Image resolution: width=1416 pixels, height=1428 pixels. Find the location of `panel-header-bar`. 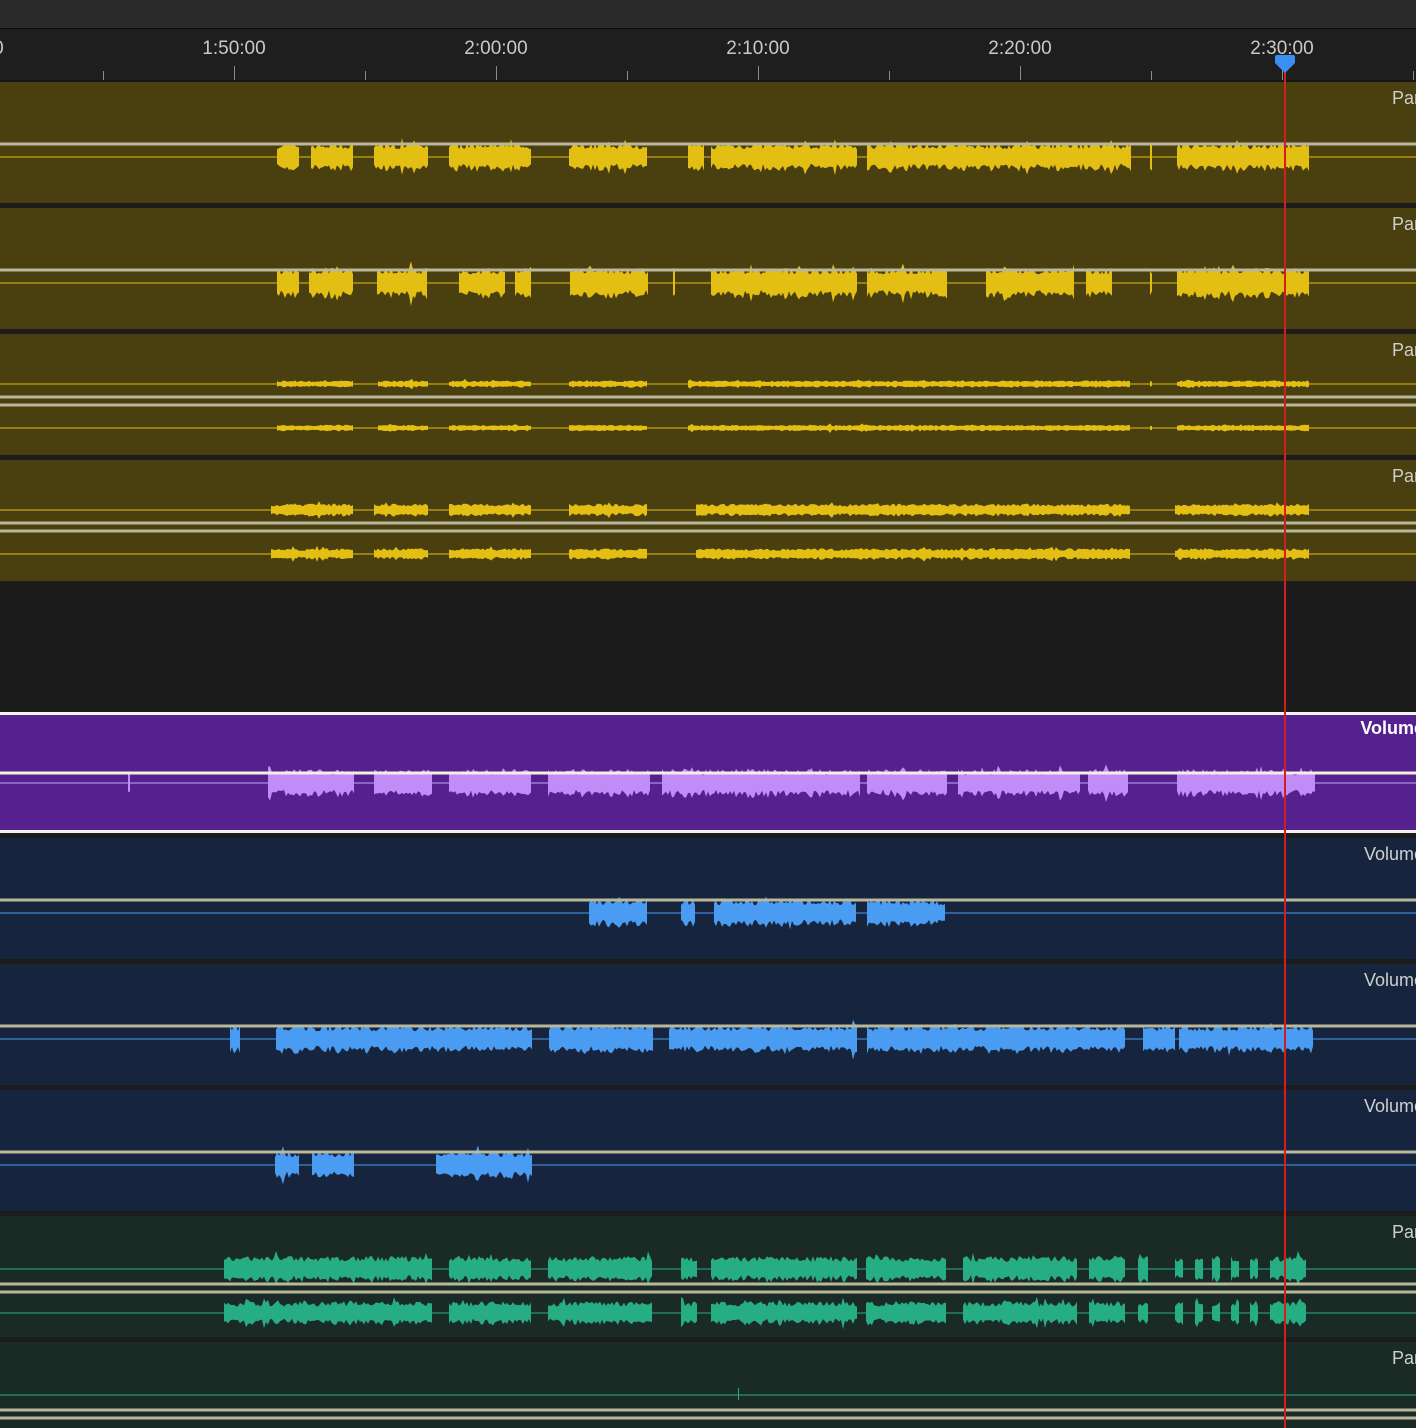

panel-header-bar is located at coordinates (708, 14).